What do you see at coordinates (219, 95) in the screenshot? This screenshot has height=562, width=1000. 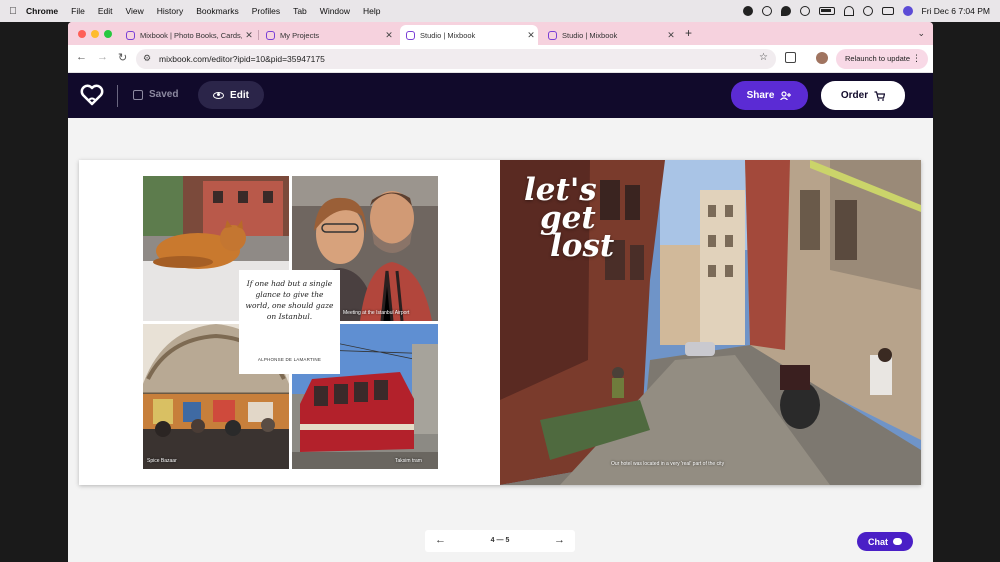 I see `eye-icon` at bounding box center [219, 95].